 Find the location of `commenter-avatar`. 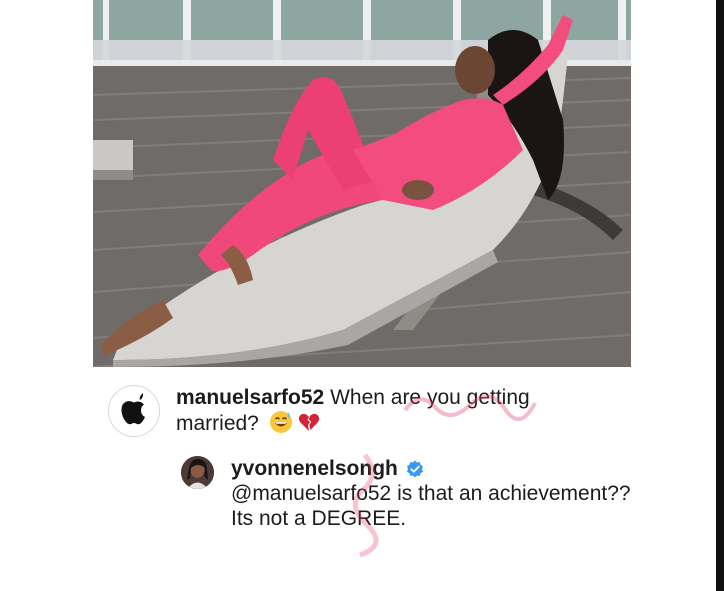

commenter-avatar is located at coordinates (134, 411).